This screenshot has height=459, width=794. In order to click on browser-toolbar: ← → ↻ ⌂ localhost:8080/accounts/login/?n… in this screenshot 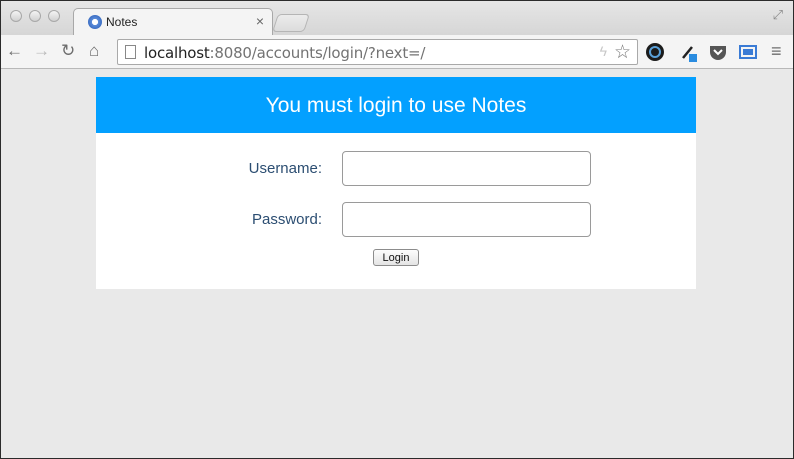, I will do `click(397, 52)`.